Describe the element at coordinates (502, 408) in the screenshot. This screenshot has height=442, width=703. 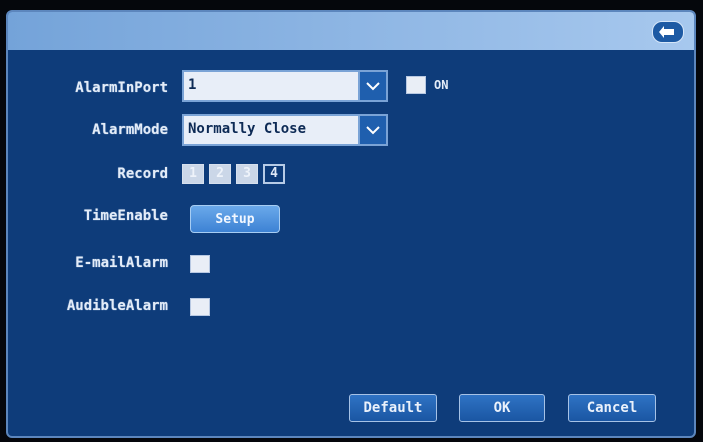
I see `ok-button: OK` at that location.